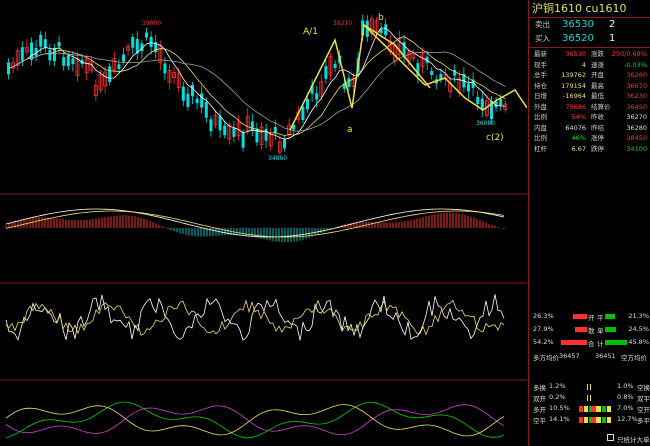  What do you see at coordinates (589, 398) in the screenshot?
I see `flow-row: 双开 0.2% 0.8% 双平` at bounding box center [589, 398].